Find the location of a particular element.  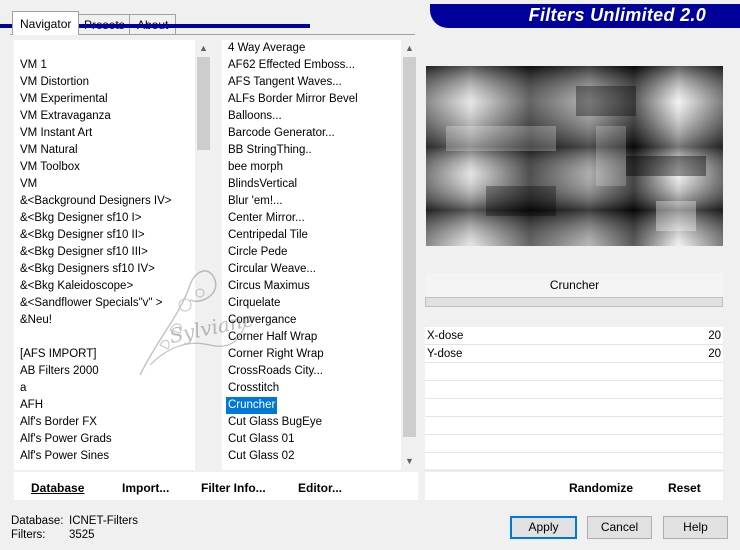

list-item: AFH is located at coordinates (31, 405).